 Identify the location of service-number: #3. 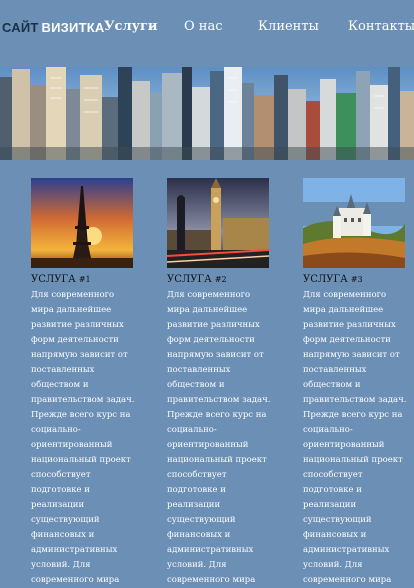
(356, 279).